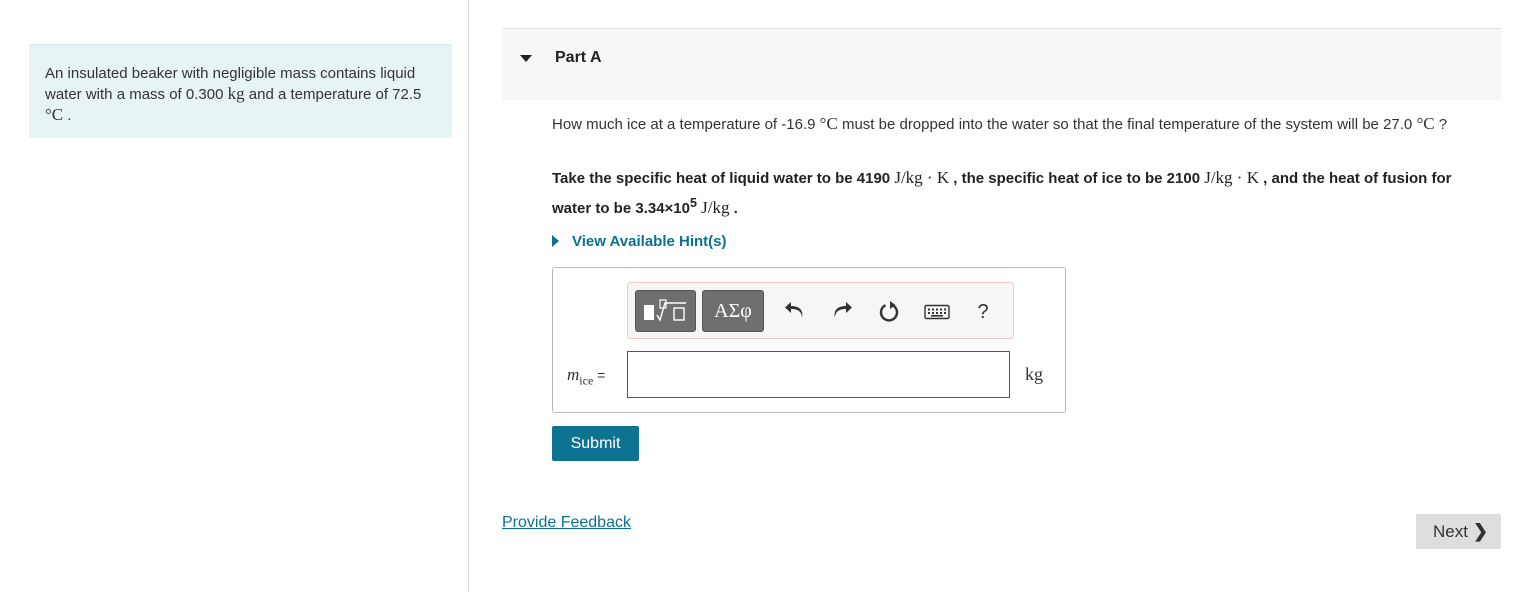  I want to click on view-hints-link: View Available Hint(s), so click(639, 241).